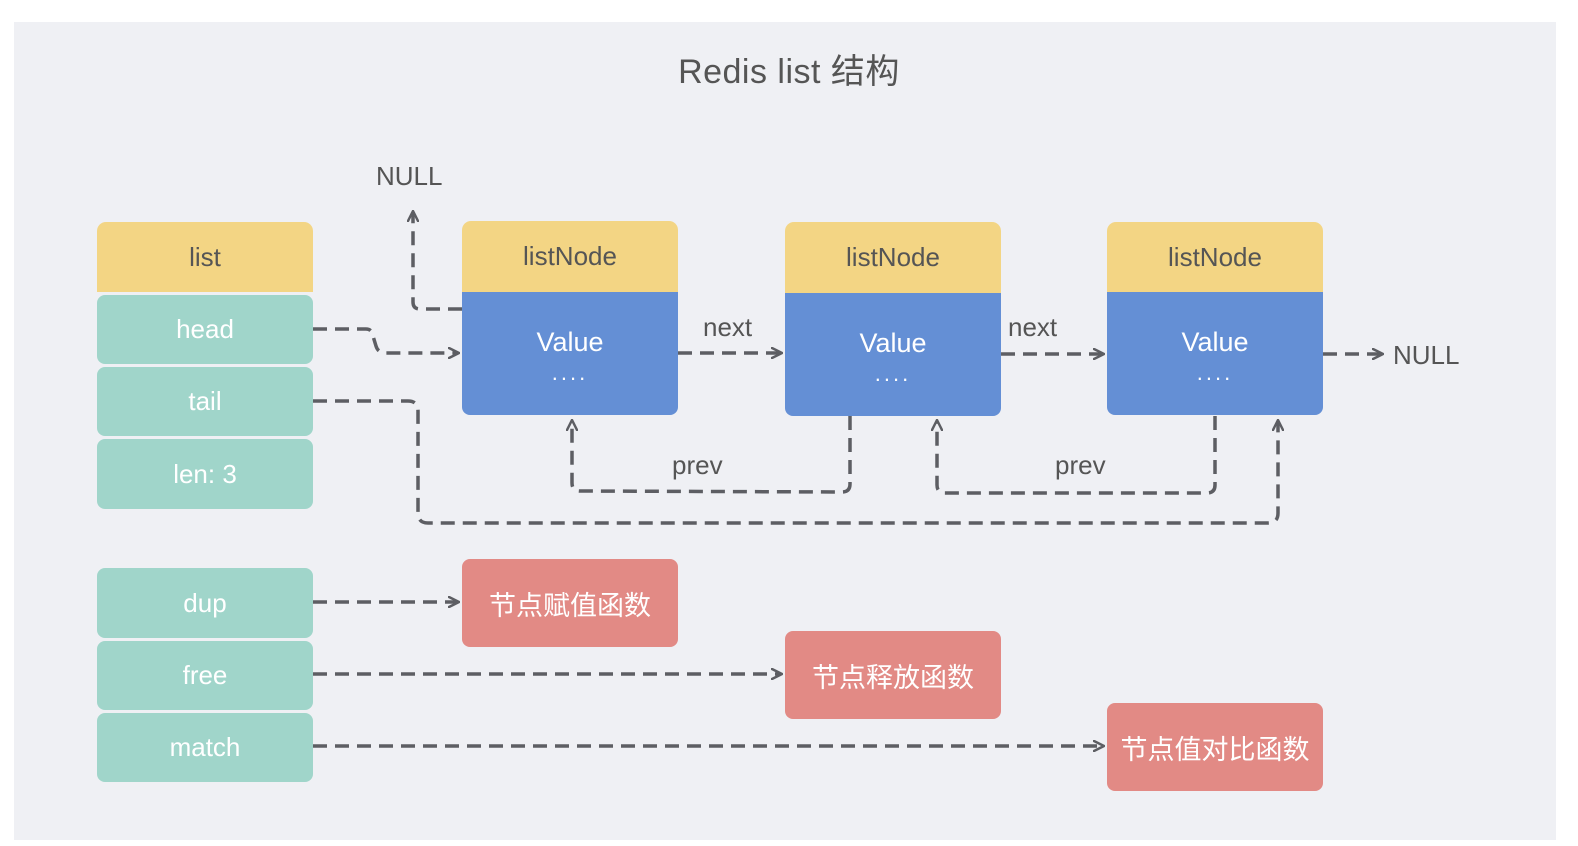  I want to click on node1-prev-null-arrow, so click(437, 261).